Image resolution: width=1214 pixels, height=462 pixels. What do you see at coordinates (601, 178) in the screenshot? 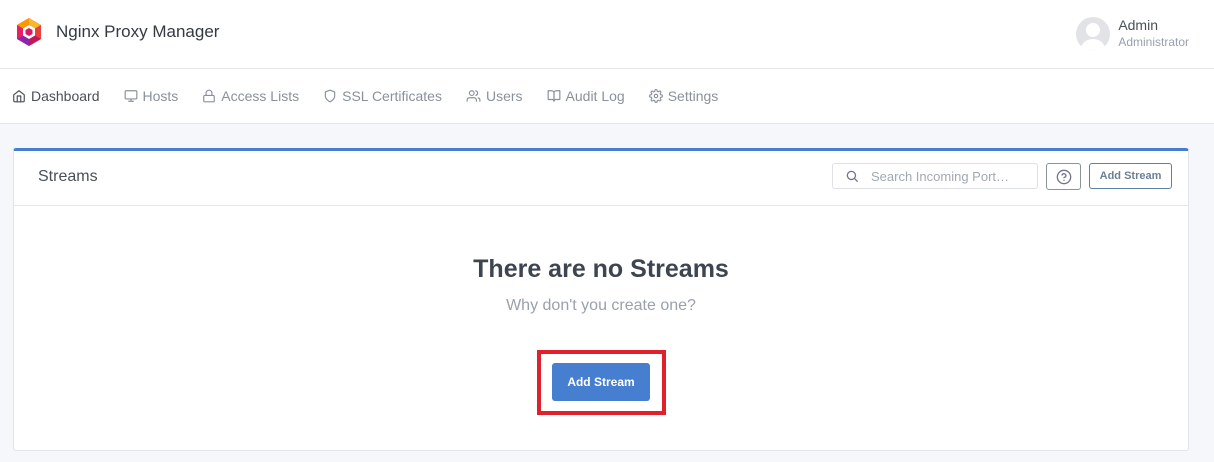
I see `card-header: Streams Add Stream` at bounding box center [601, 178].